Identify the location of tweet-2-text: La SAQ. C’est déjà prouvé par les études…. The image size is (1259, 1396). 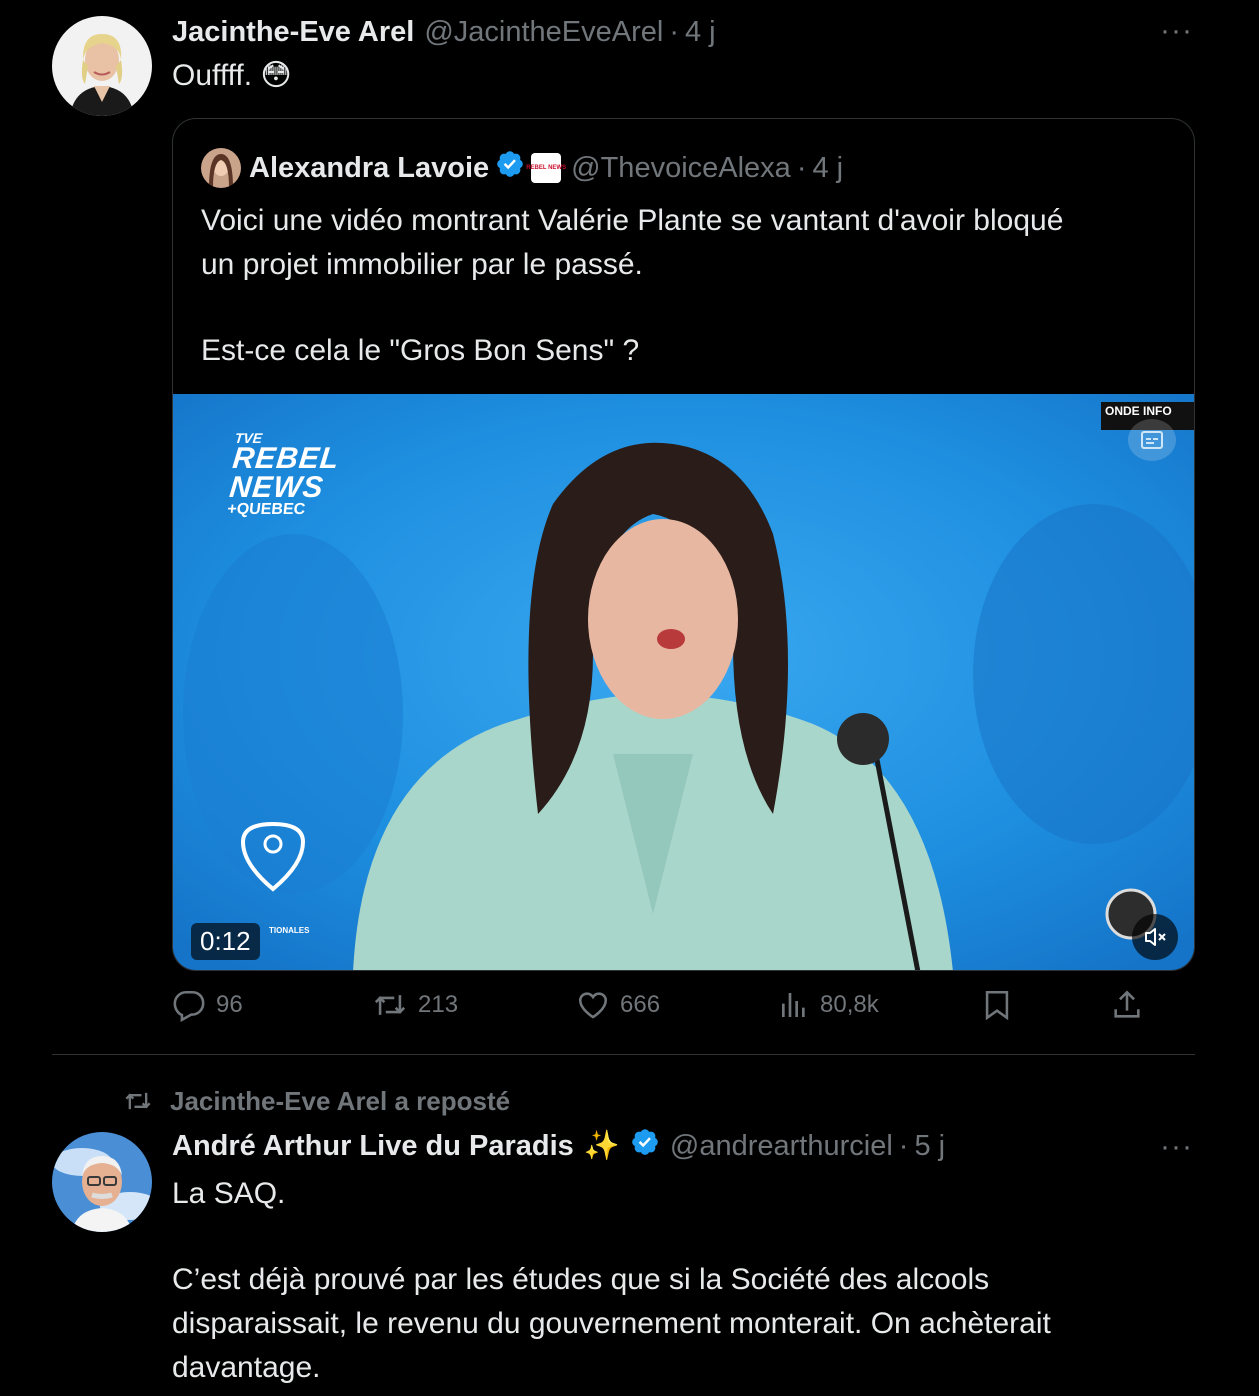
(611, 1281).